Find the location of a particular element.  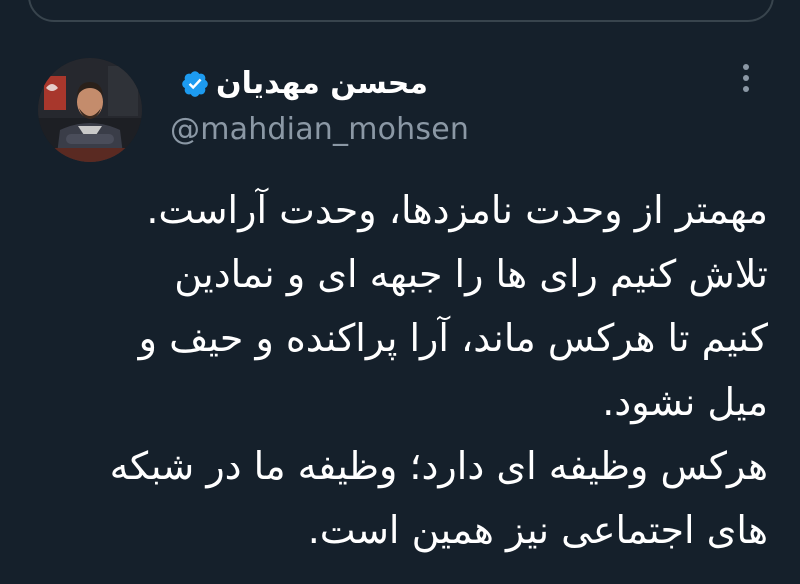

avatar is located at coordinates (90, 110).